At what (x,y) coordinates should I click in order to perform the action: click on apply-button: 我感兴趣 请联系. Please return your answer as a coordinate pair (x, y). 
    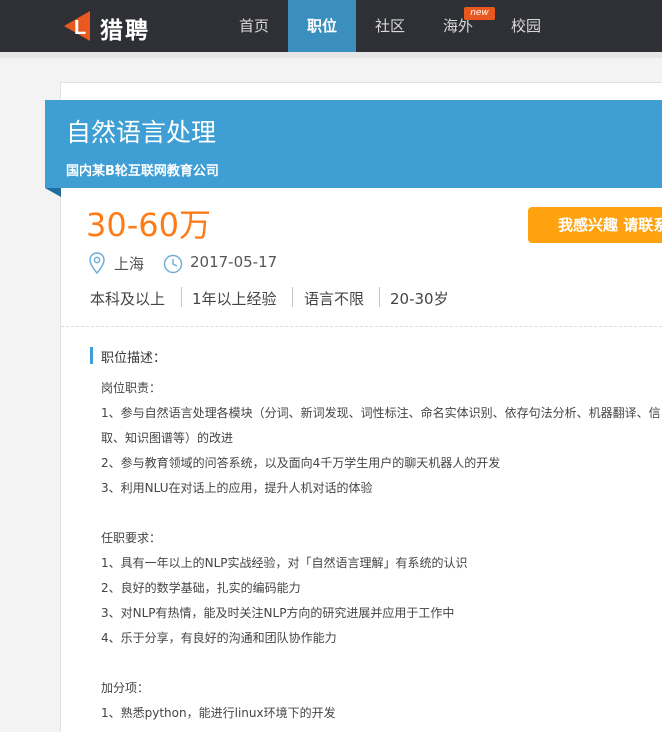
    Looking at the image, I should click on (595, 225).